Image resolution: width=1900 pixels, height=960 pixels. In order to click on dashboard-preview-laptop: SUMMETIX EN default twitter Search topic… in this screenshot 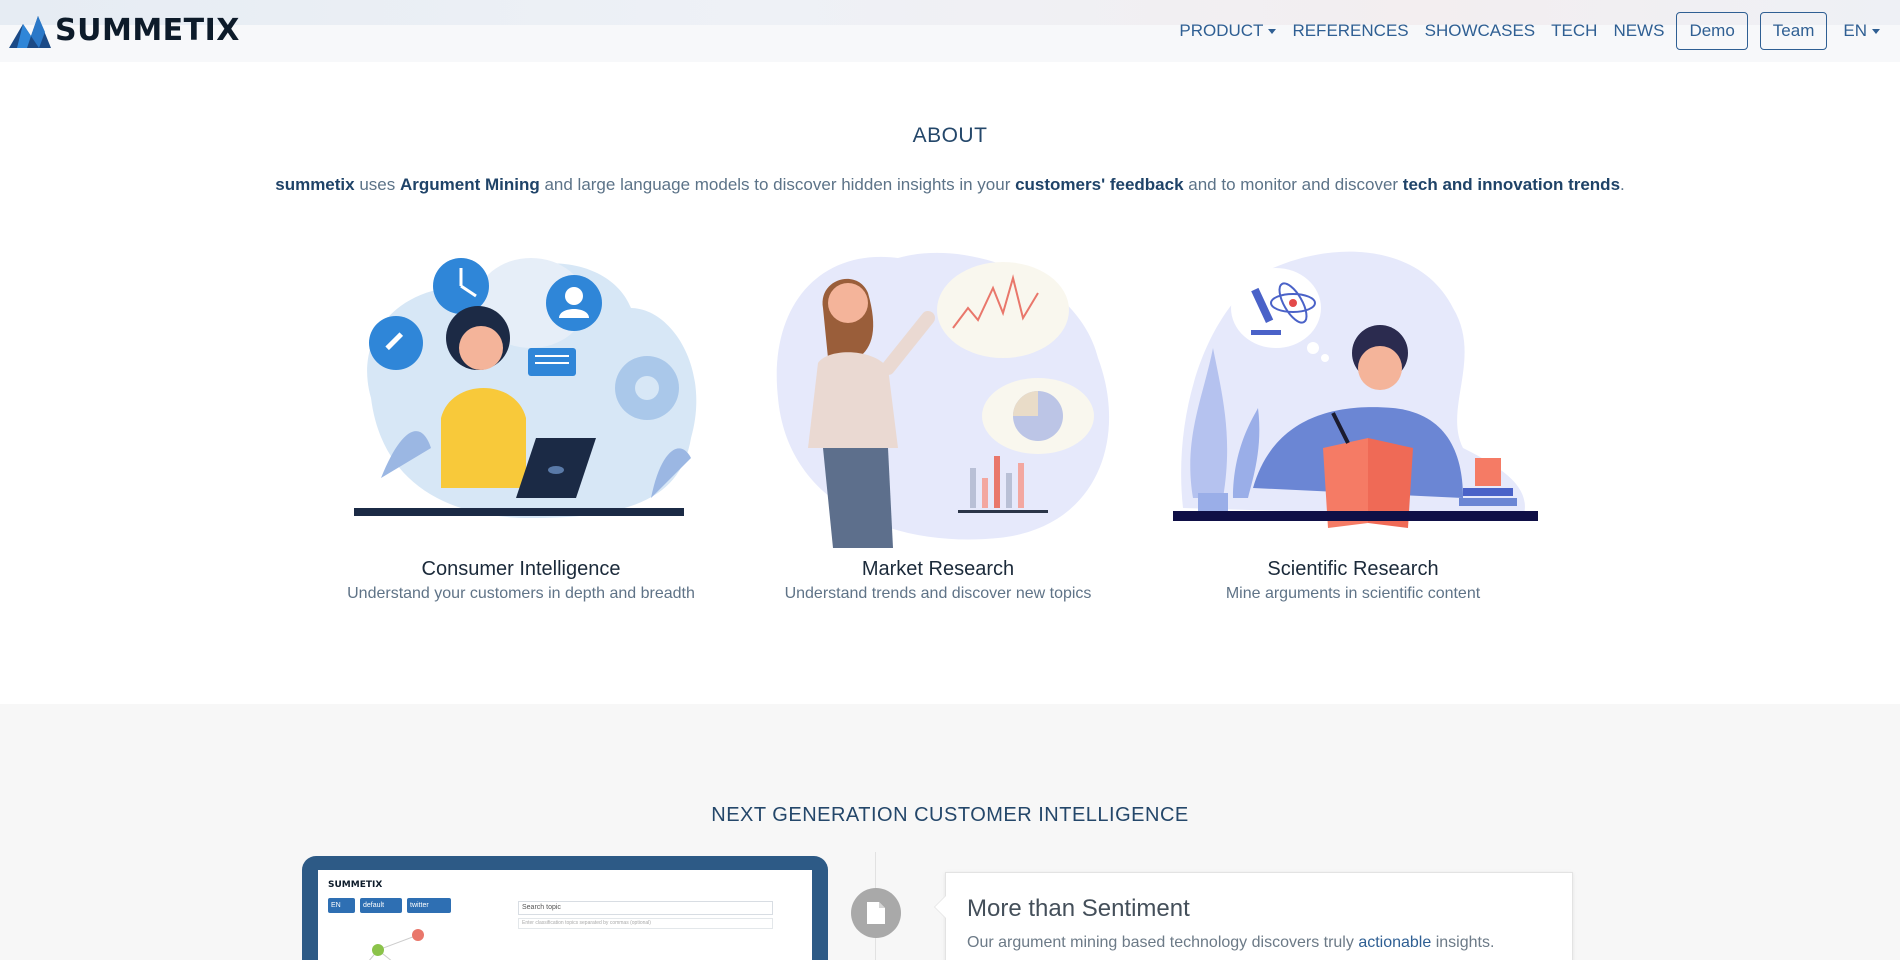, I will do `click(565, 908)`.